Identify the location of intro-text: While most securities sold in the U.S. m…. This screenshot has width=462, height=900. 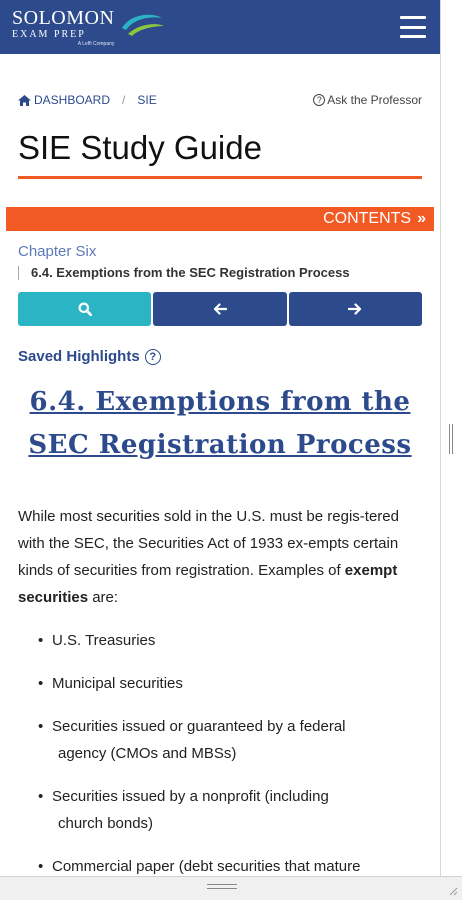
(208, 544).